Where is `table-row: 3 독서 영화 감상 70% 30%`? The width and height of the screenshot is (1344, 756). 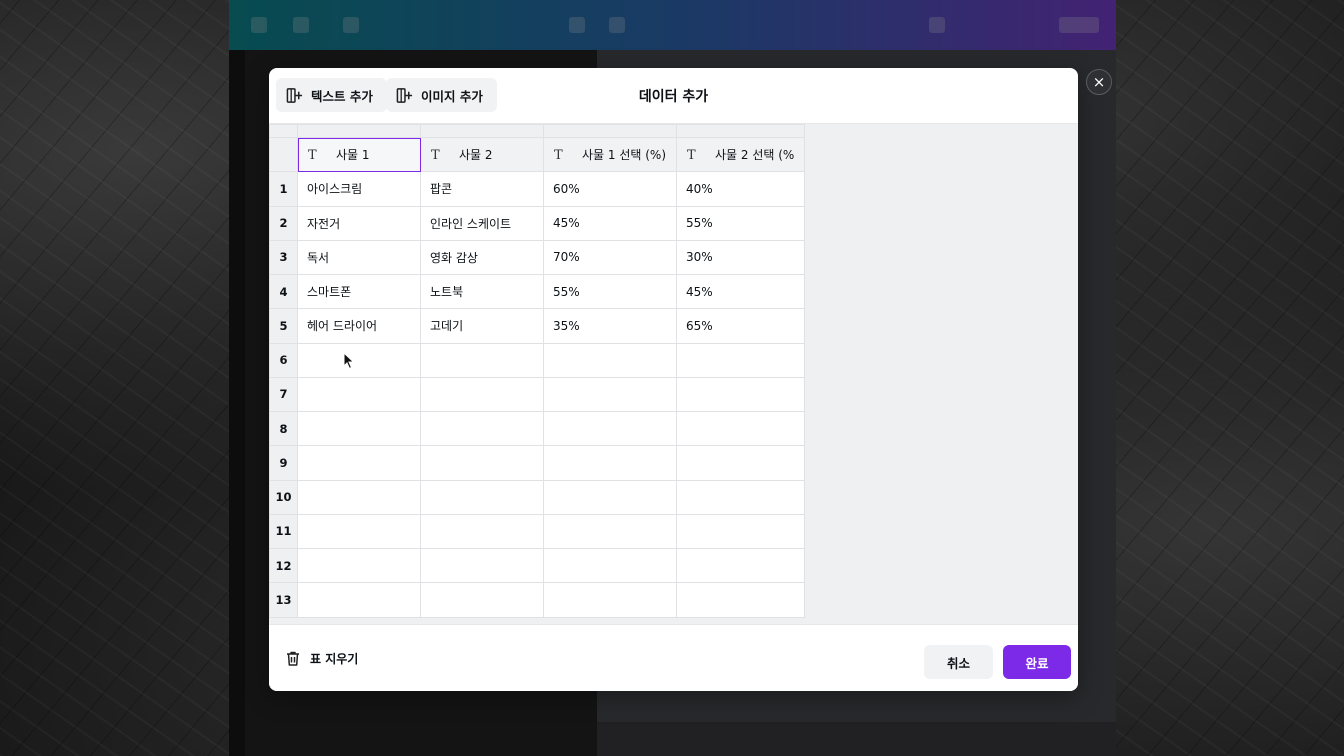
table-row: 3 독서 영화 감상 70% 30% is located at coordinates (537, 257).